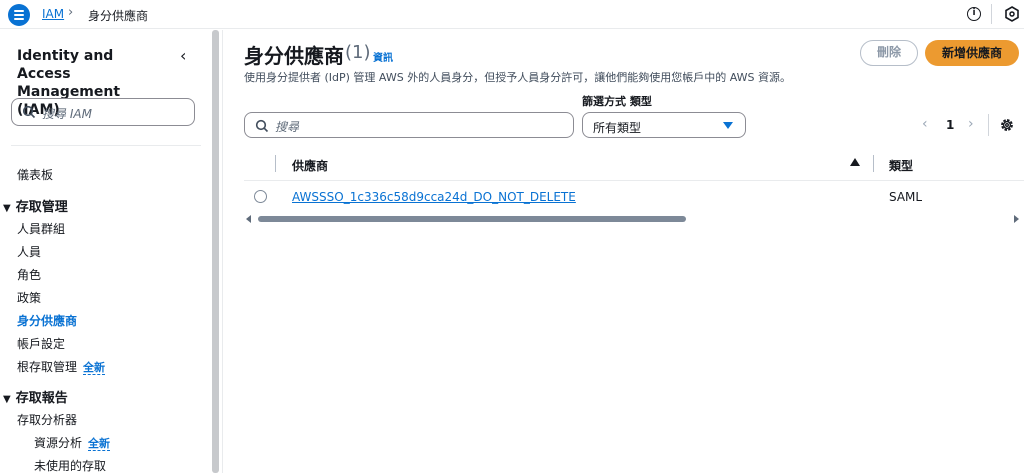  What do you see at coordinates (19, 15) in the screenshot?
I see `menu-icon` at bounding box center [19, 15].